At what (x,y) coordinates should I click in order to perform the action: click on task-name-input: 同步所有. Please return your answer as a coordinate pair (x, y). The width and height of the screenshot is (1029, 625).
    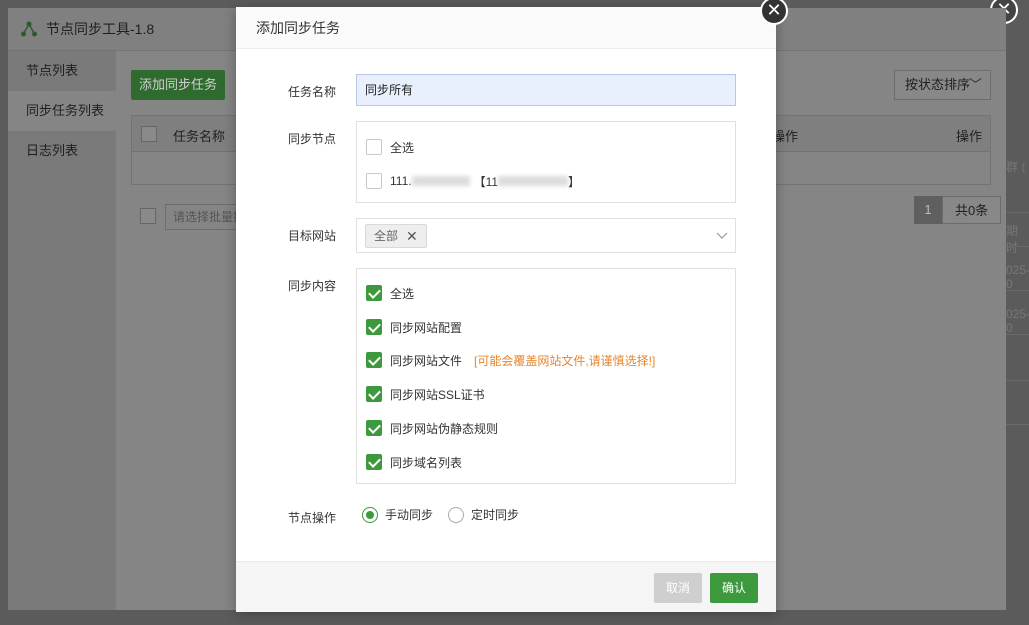
    Looking at the image, I should click on (546, 90).